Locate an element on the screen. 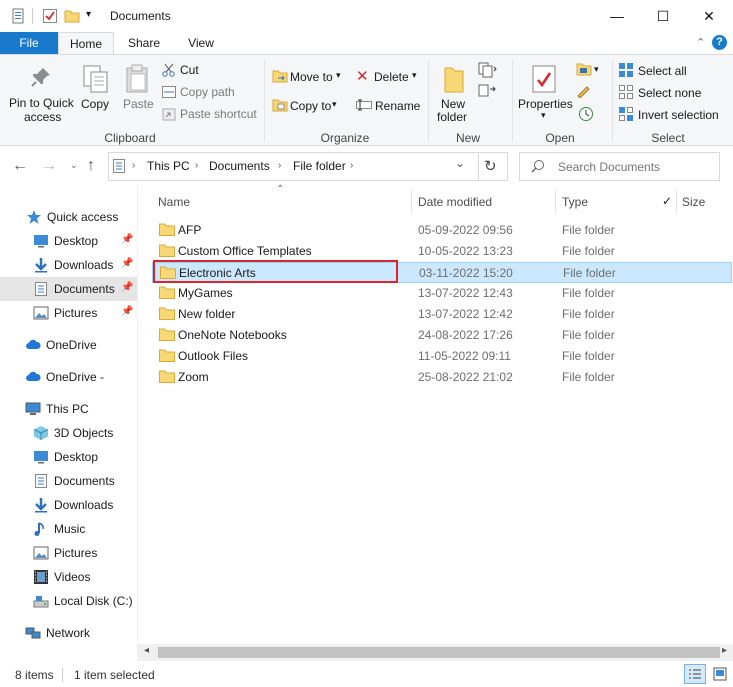 Image resolution: width=733 pixels, height=687 pixels. nav-music: Music is located at coordinates (68, 529).